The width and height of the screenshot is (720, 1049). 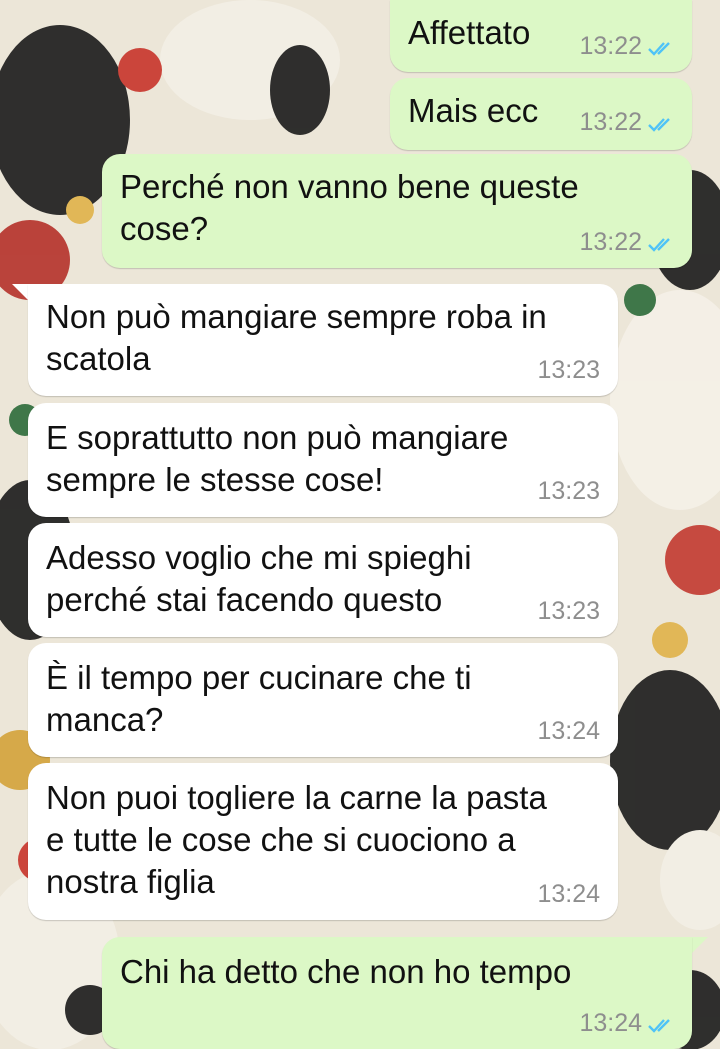 I want to click on message-text: Perché non vanno bene queste, so click(x=349, y=186).